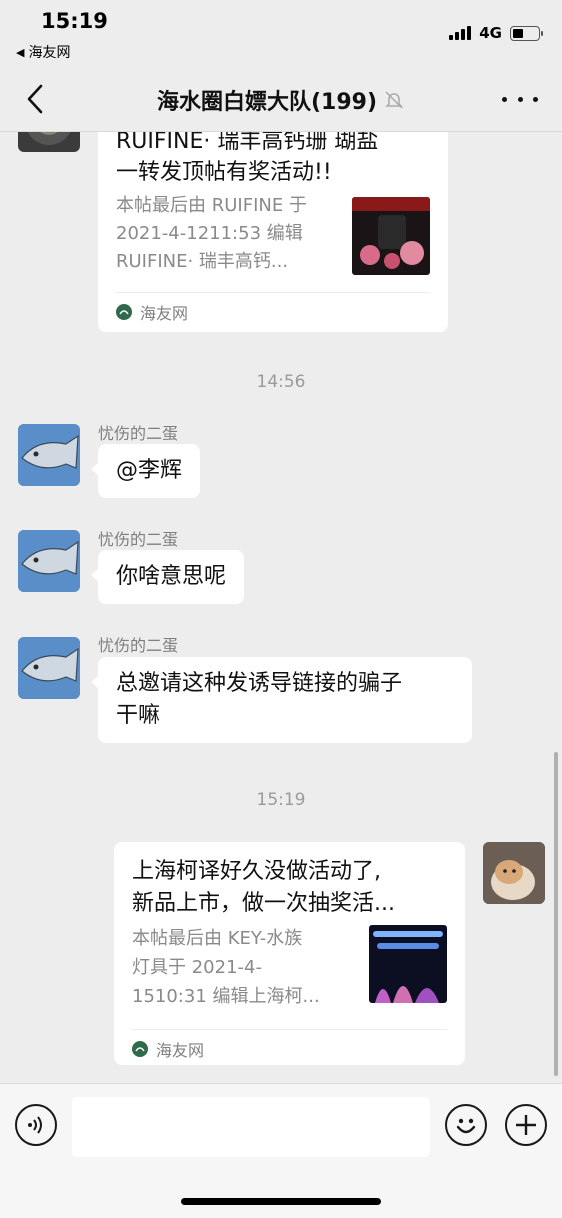  I want to click on chat-header: 海水圈白嫖大队(199), so click(281, 99).